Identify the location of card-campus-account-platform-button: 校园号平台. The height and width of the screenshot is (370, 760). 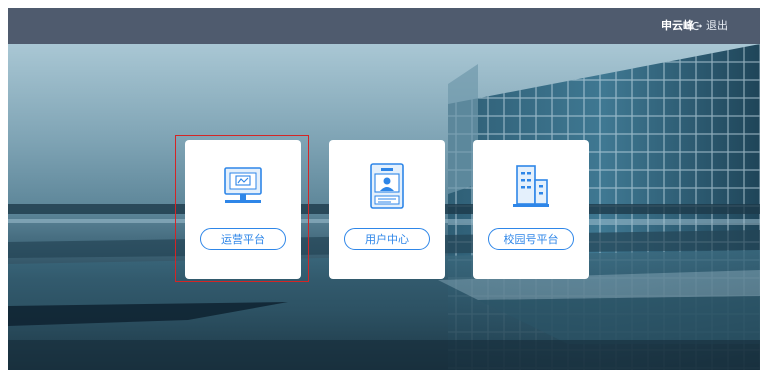
(531, 239).